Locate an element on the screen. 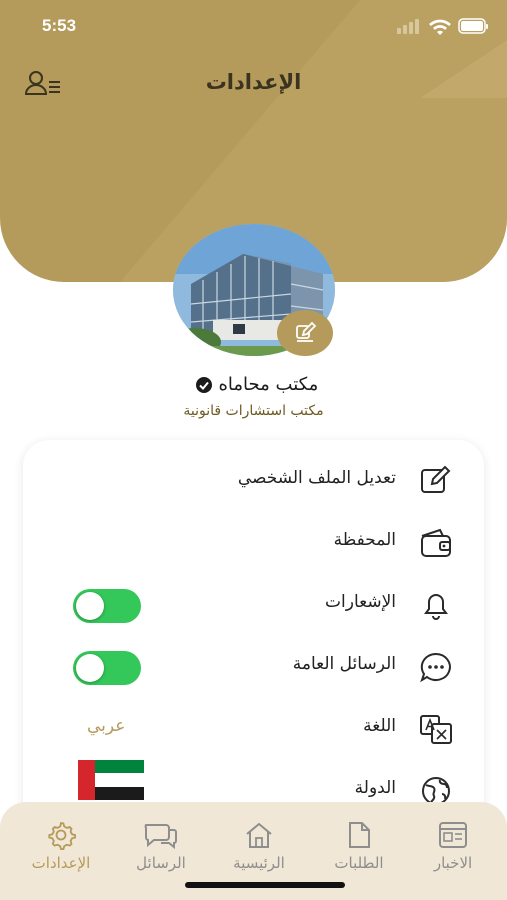 This screenshot has height=900, width=507. avatar-edit-button is located at coordinates (305, 333).